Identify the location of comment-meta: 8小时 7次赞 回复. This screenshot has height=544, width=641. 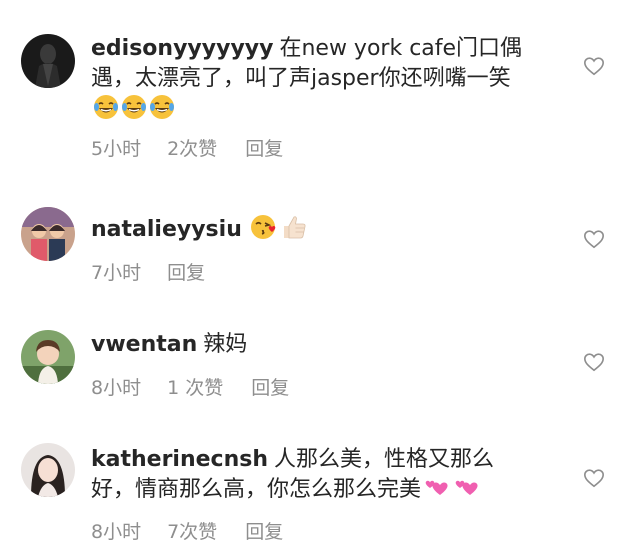
(187, 530).